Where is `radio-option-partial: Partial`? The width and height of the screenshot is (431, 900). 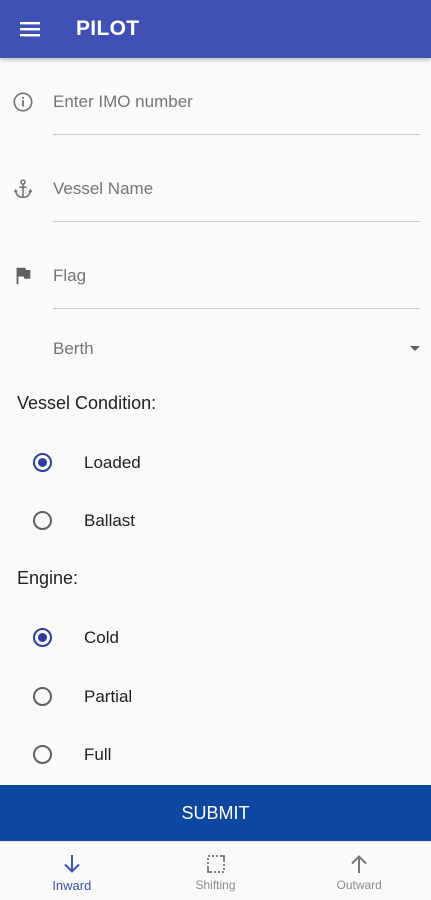
radio-option-partial: Partial is located at coordinates (215, 696).